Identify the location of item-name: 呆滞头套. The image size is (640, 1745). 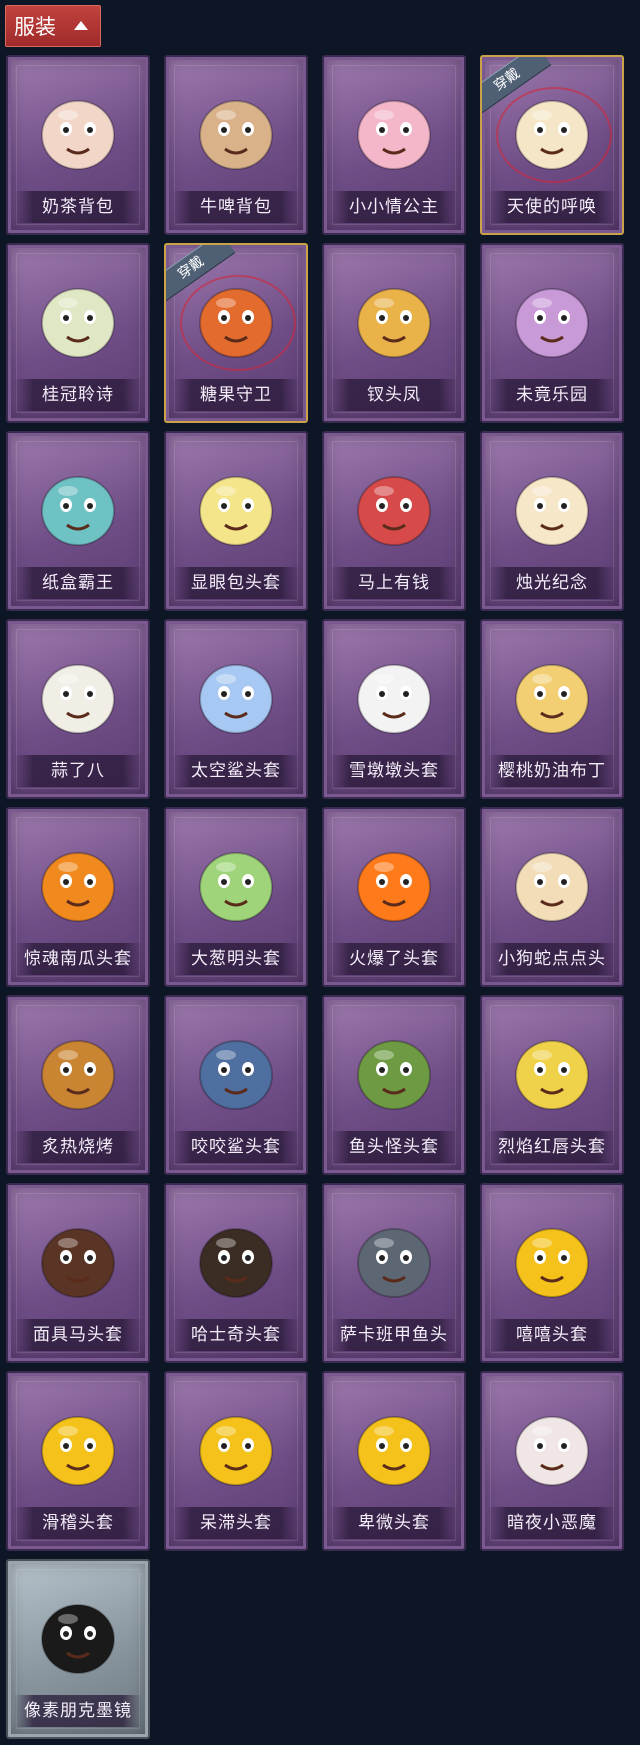
(236, 1523).